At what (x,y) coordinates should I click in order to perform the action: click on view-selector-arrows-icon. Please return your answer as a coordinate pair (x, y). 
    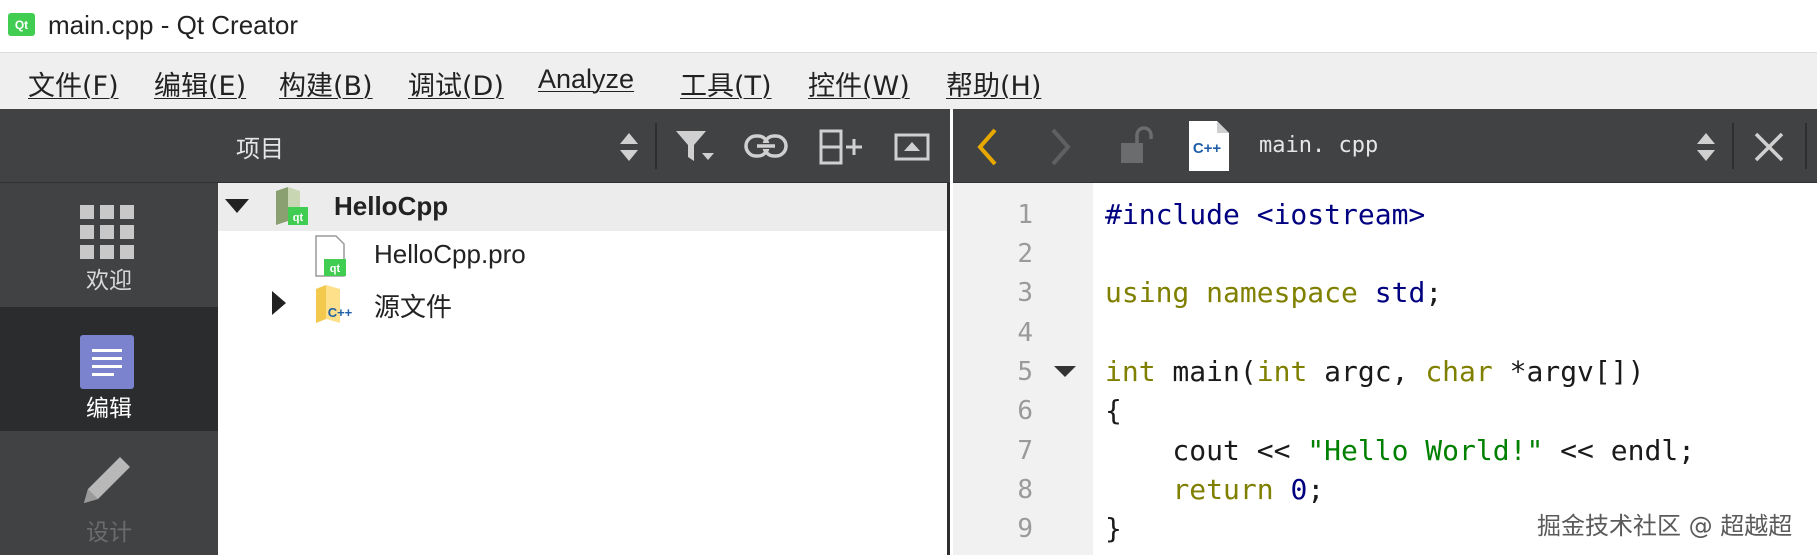
    Looking at the image, I should click on (629, 147).